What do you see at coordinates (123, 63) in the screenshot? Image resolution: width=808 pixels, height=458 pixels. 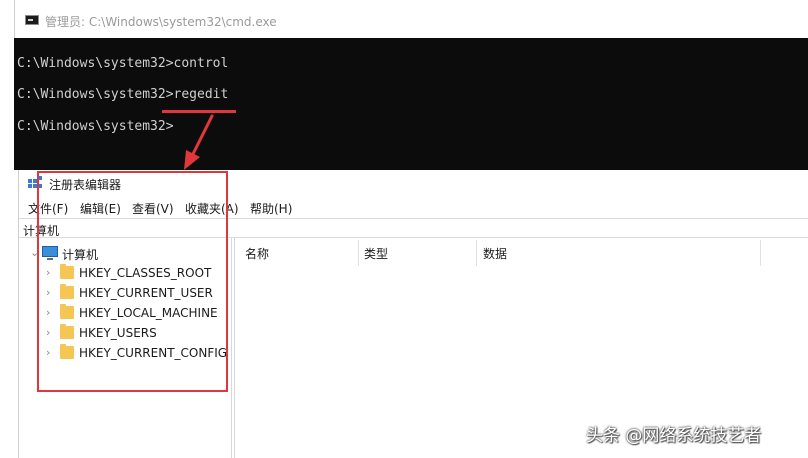 I see `cmd-line-control: C:\Windows\system32>control` at bounding box center [123, 63].